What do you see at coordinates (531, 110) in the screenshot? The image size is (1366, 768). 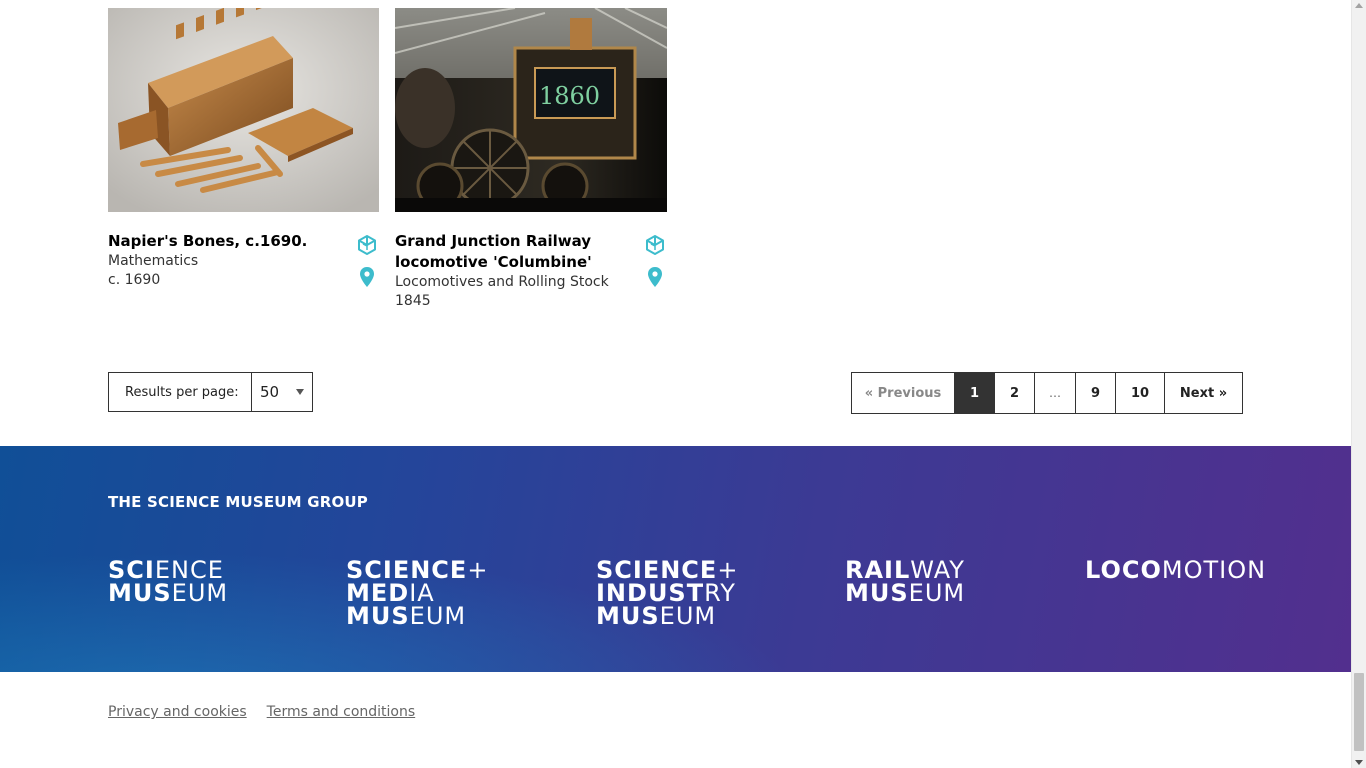 I see `columbine-locomotive-image: 1860` at bounding box center [531, 110].